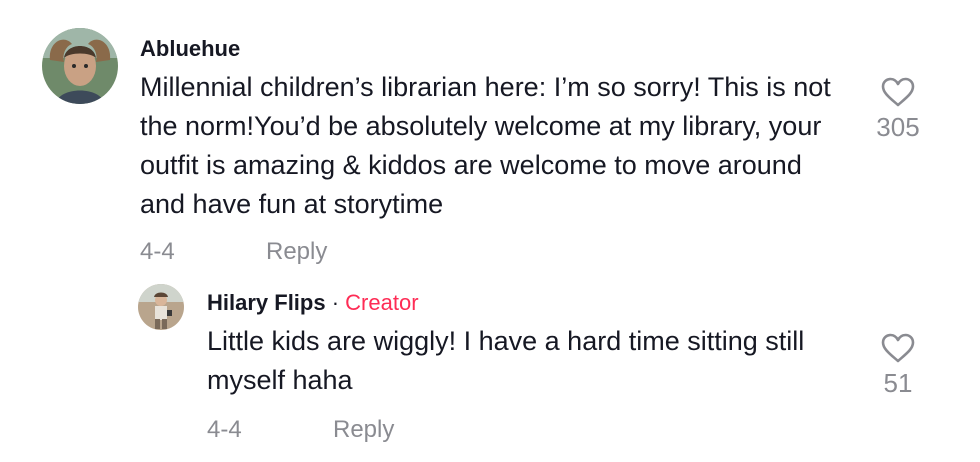 This screenshot has height=462, width=980. I want to click on reply-reply-button: Reply, so click(363, 430).